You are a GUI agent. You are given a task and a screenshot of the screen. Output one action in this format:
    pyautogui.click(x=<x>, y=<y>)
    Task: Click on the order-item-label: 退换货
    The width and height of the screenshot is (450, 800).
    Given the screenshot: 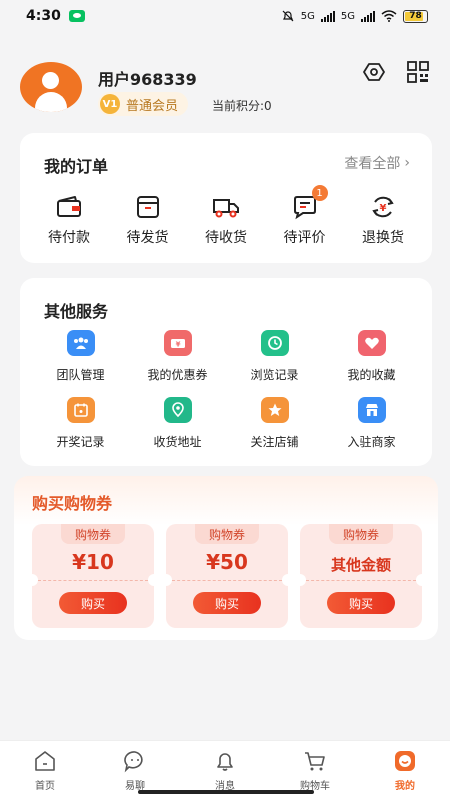 What is the action you would take?
    pyautogui.click(x=383, y=238)
    